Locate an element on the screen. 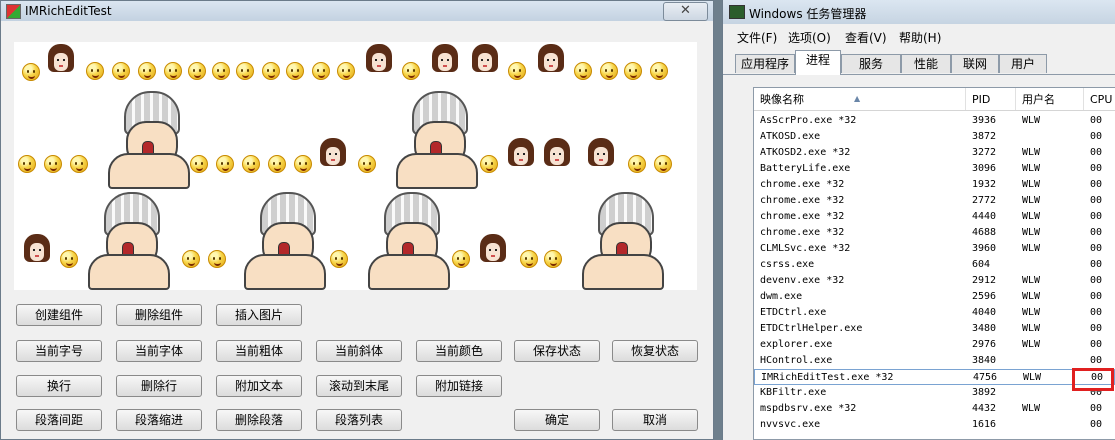 This screenshot has height=440, width=1115. process-name-cell: AsScrPro.exe *32 is located at coordinates (808, 120).